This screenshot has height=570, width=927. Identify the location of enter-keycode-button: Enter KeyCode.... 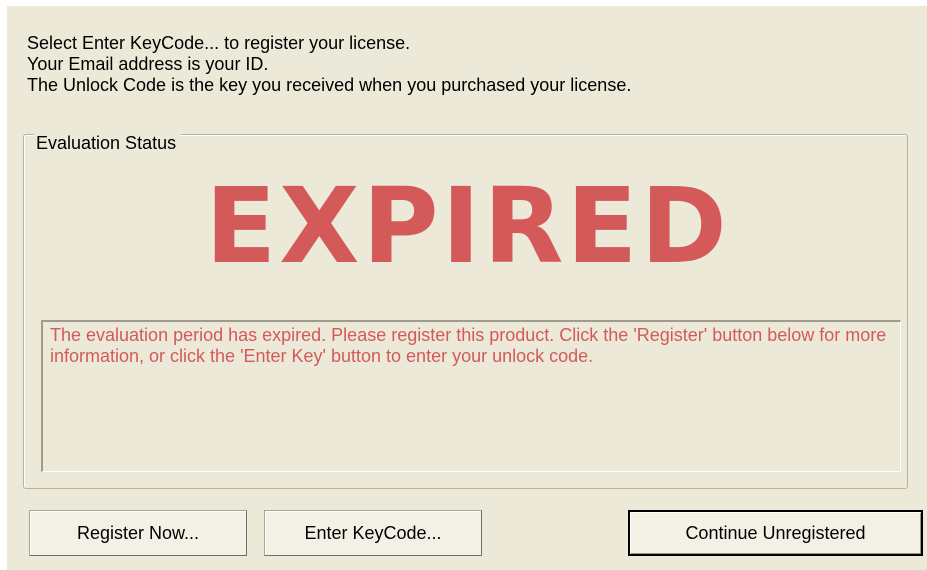
(373, 533).